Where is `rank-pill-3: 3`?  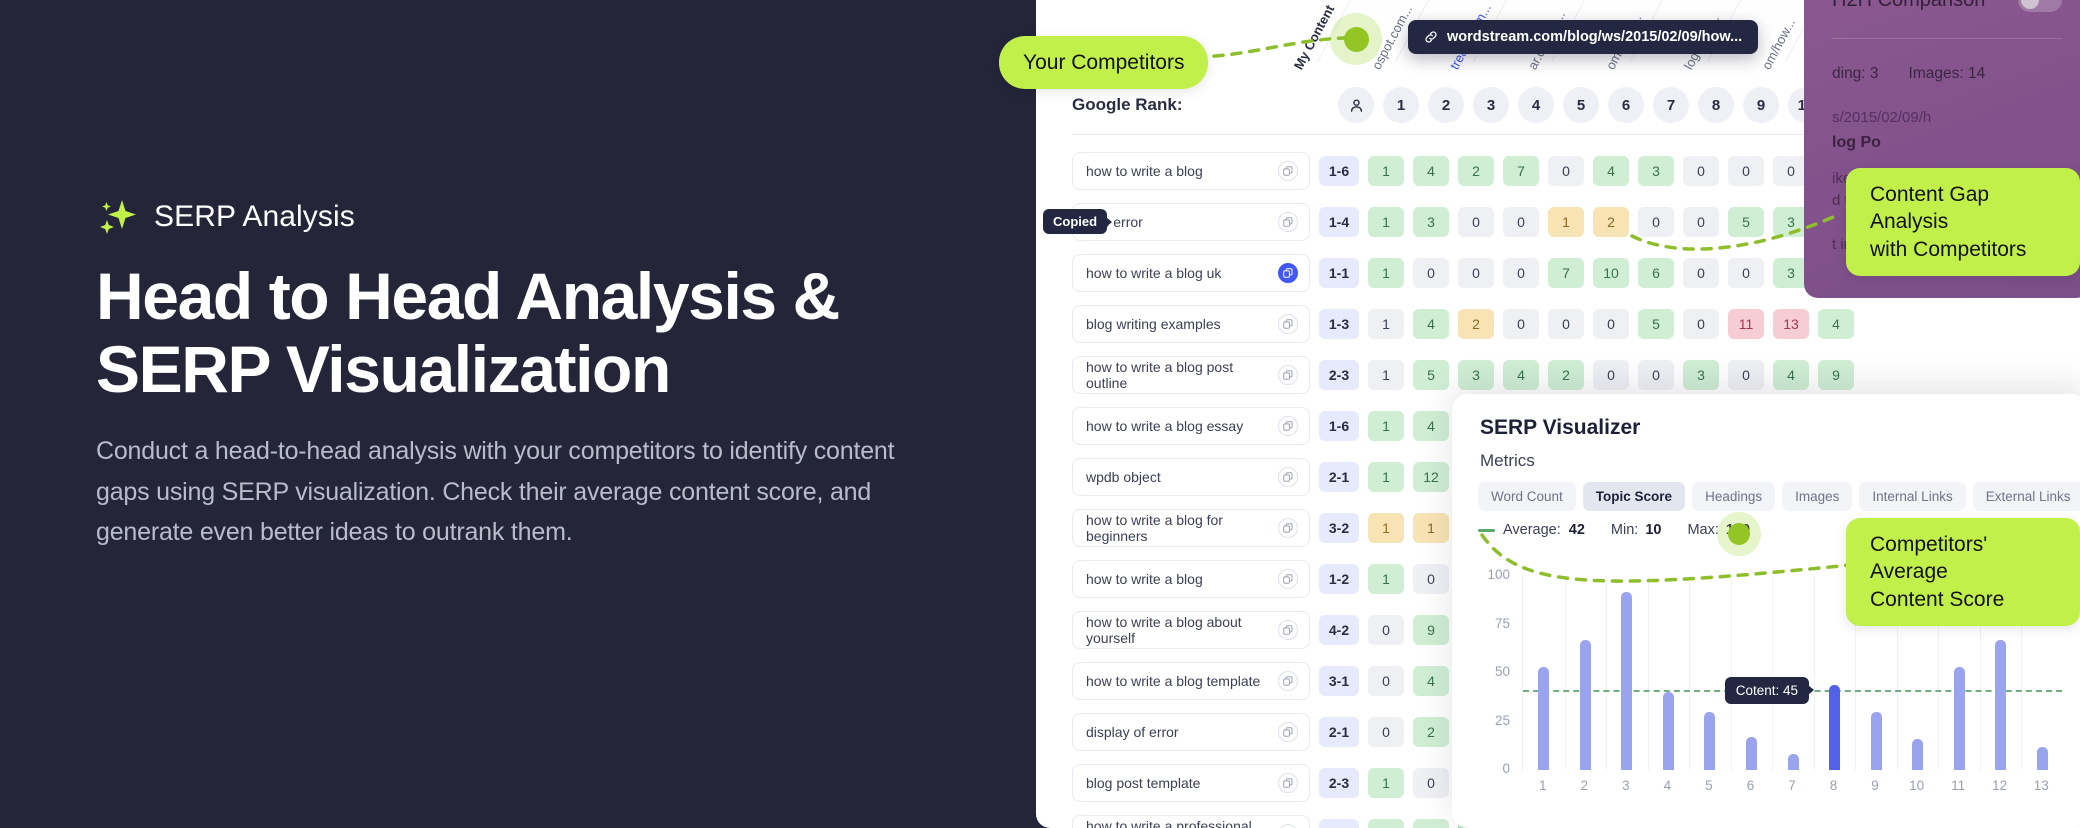 rank-pill-3: 3 is located at coordinates (1491, 105).